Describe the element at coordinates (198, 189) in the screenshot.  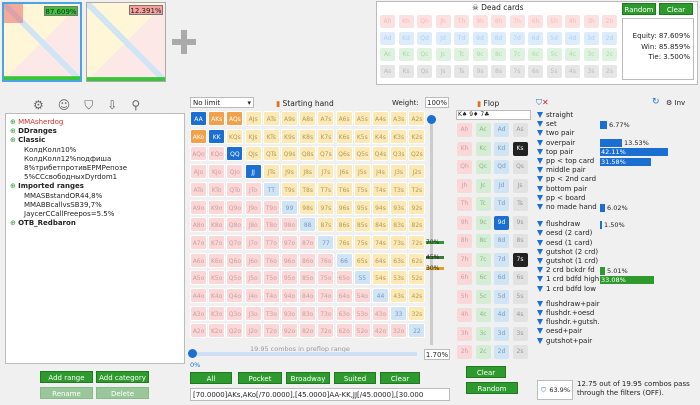
I see `hand-cell: ATo` at that location.